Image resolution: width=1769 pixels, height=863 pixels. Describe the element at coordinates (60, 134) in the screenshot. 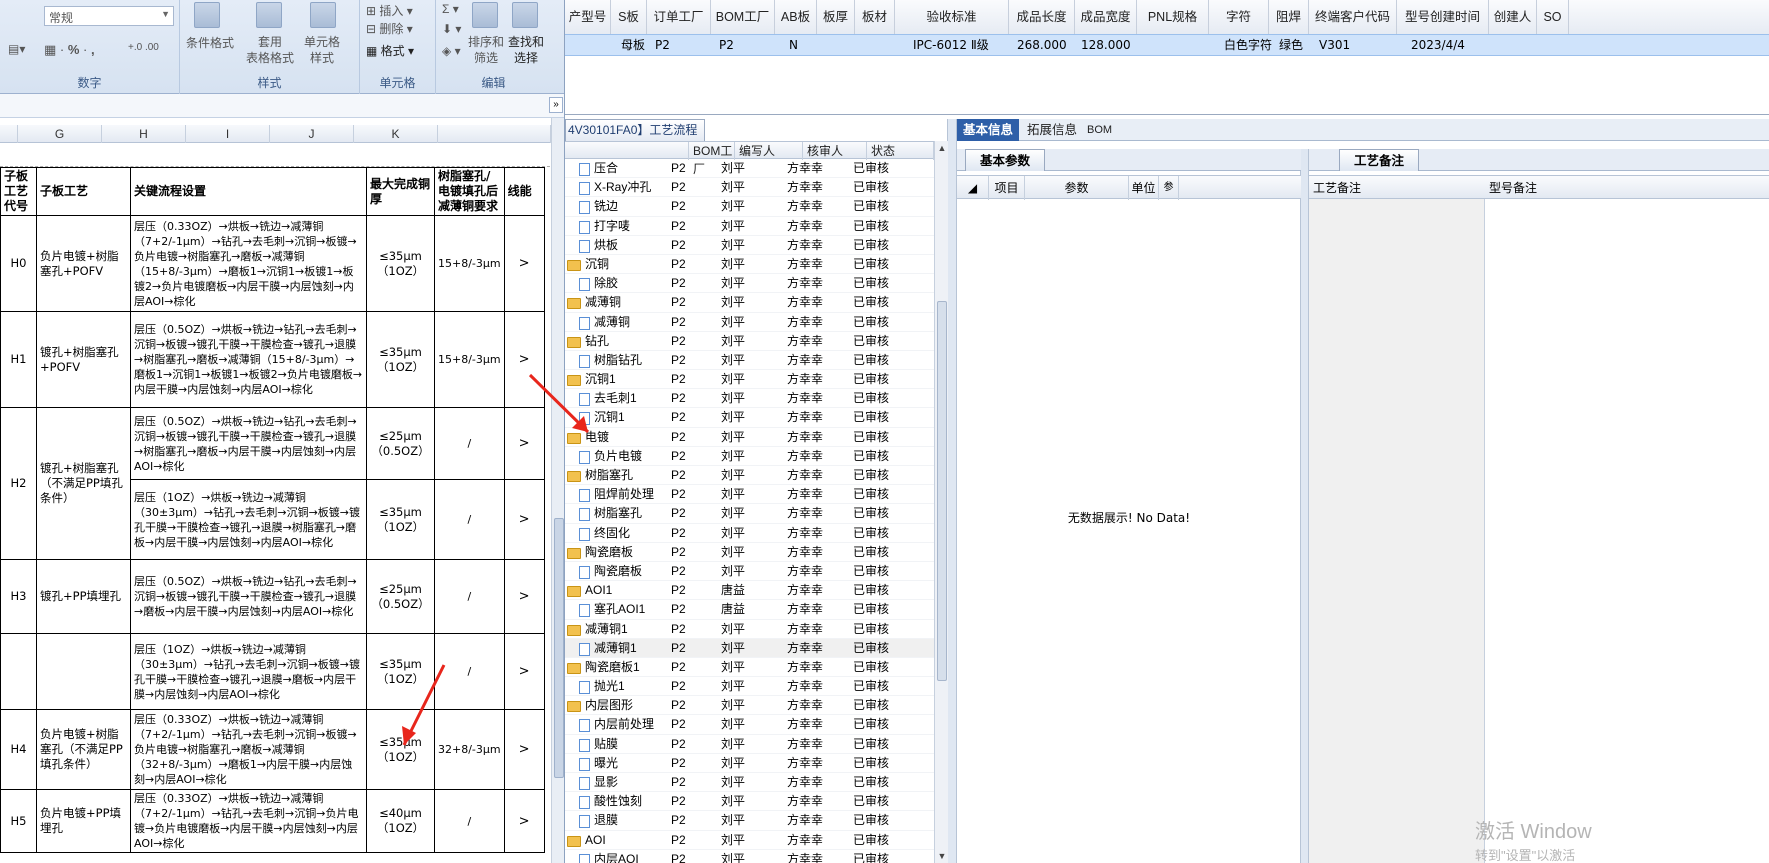

I see `column-header-g: G` at that location.